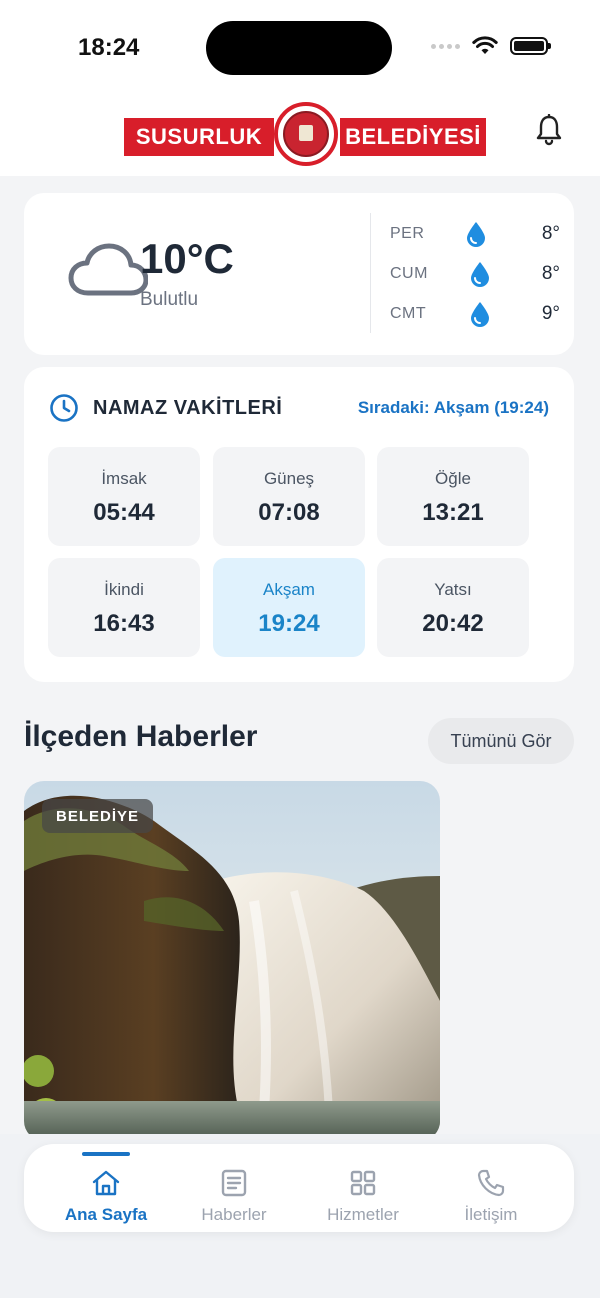 The height and width of the screenshot is (1298, 600). I want to click on prayer-time: 16:43, so click(124, 623).